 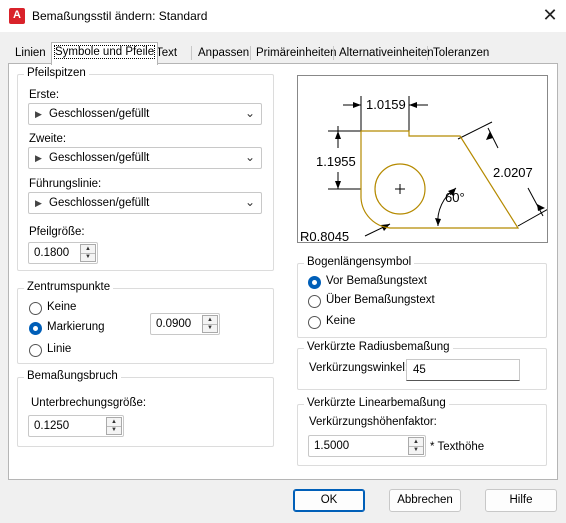 I want to click on radio-label: Markierung, so click(x=76, y=327).